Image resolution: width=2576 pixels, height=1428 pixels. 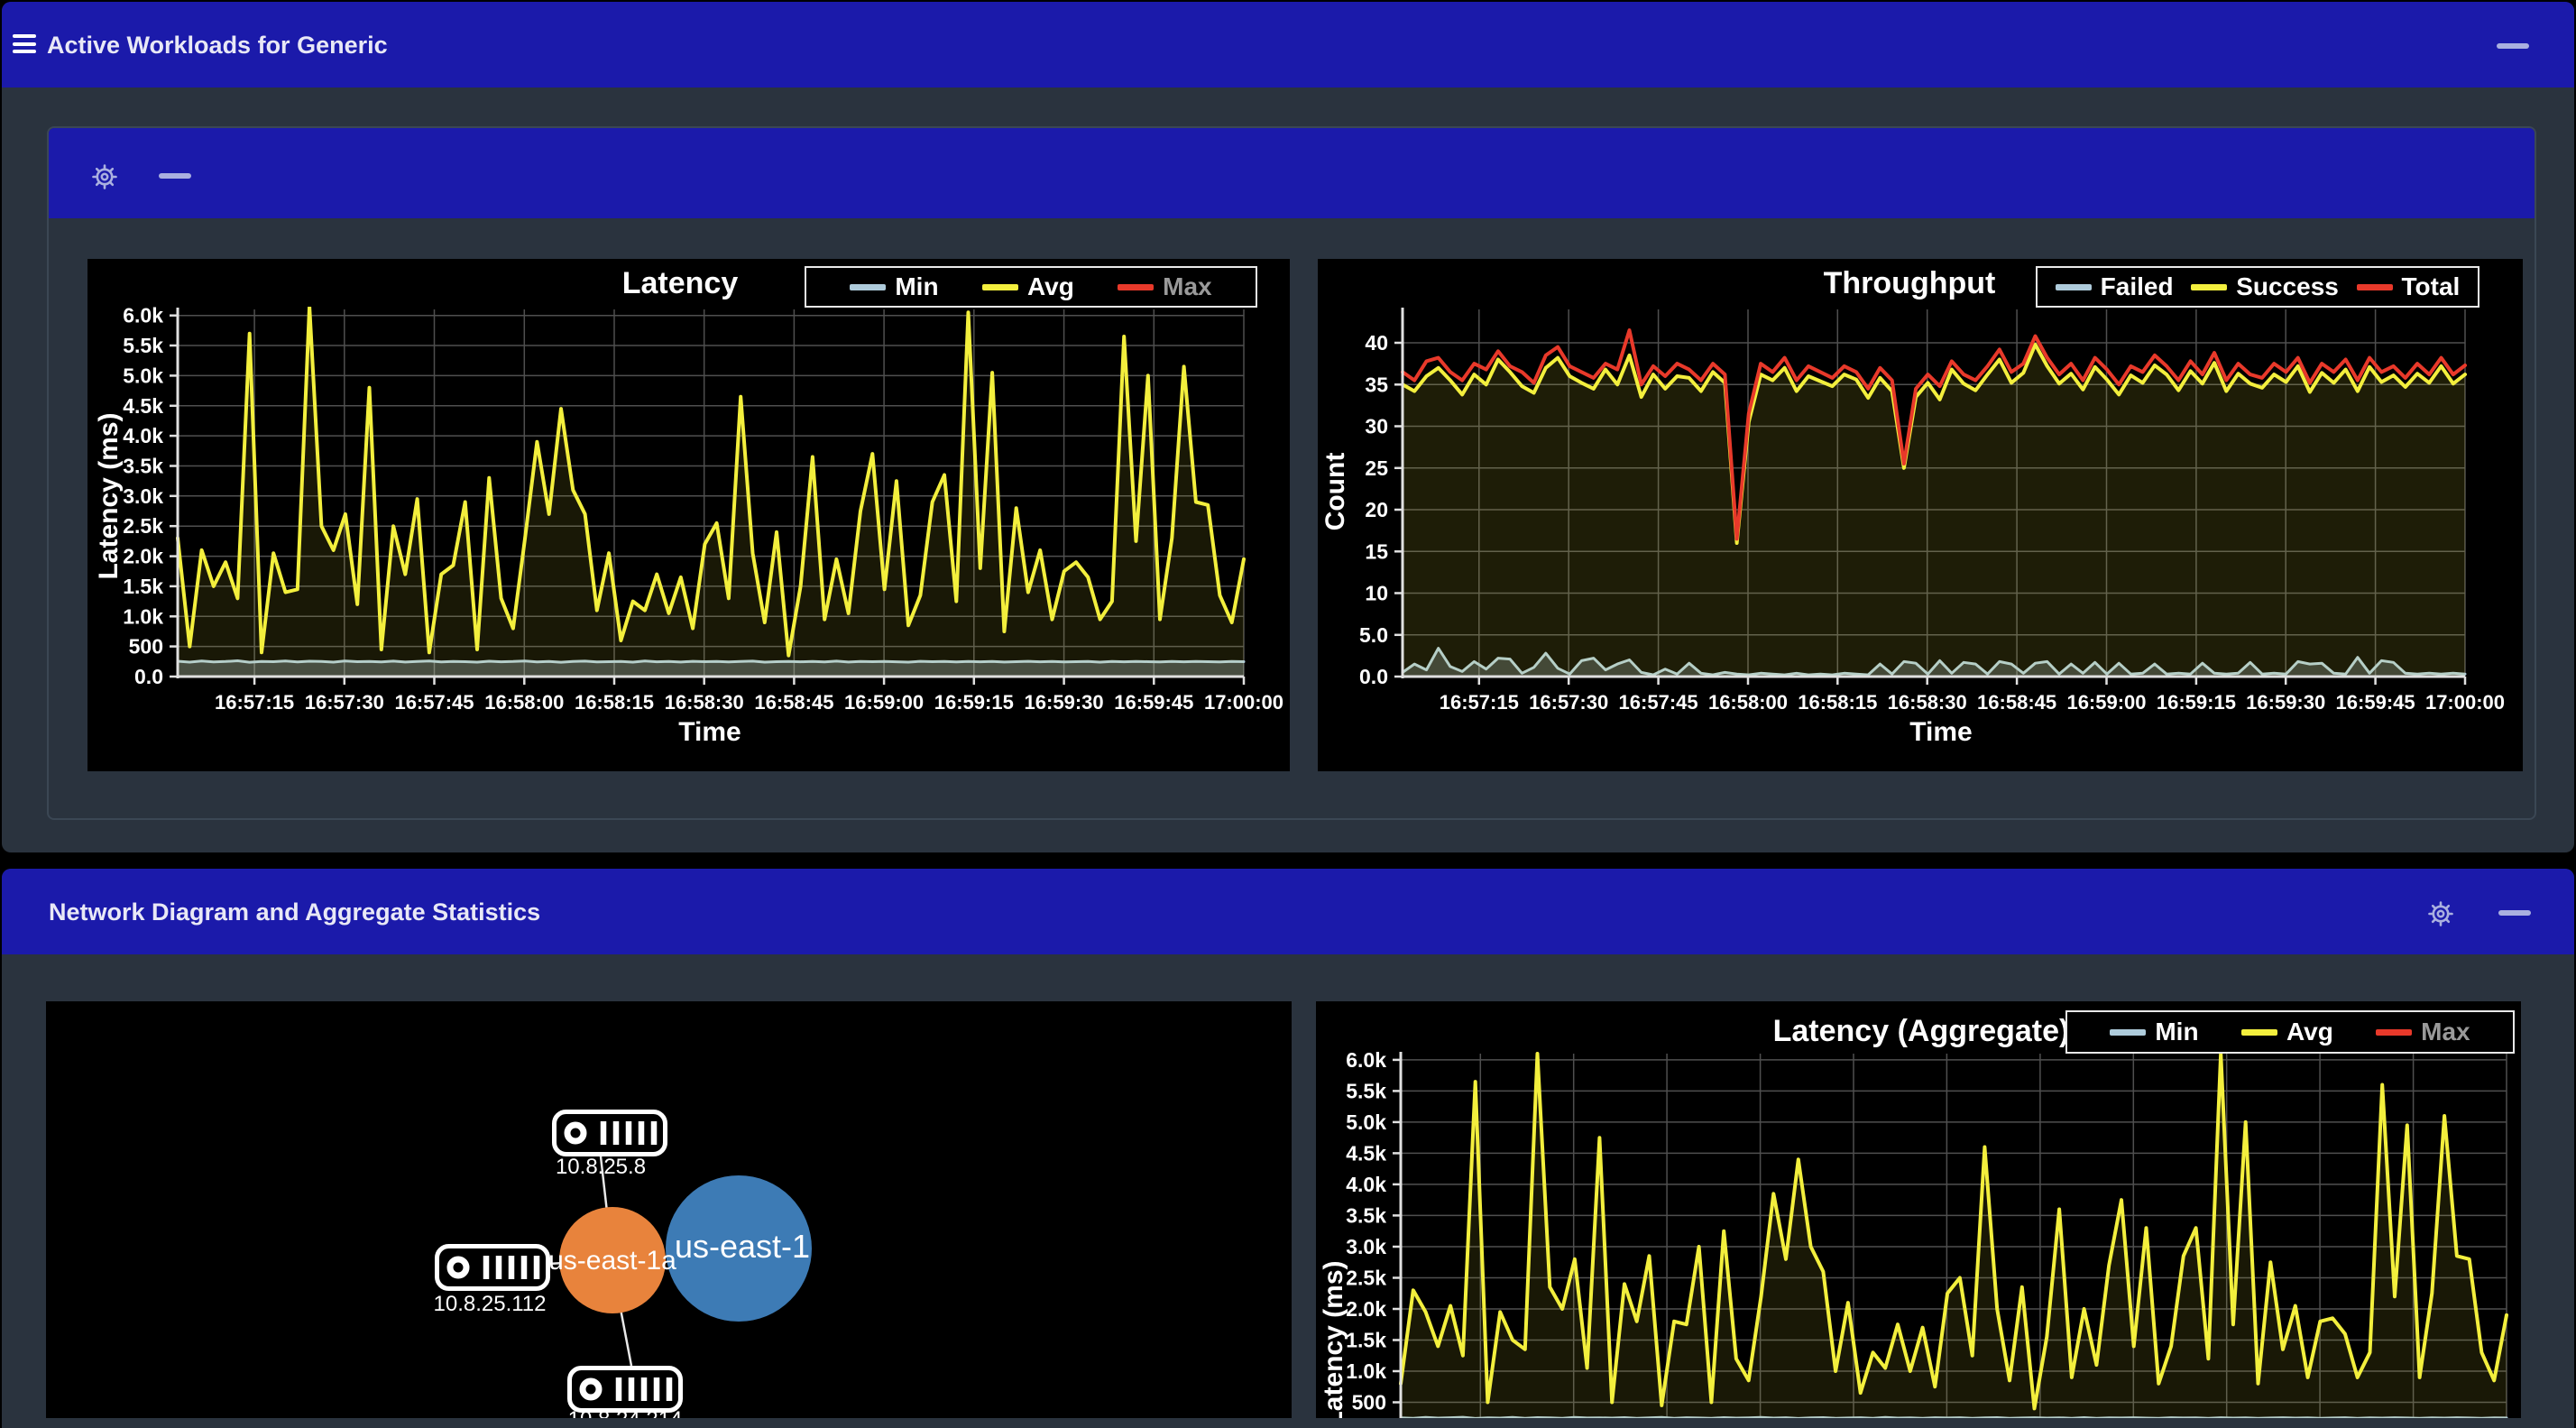 I want to click on legend-item-success: Success, so click(x=2265, y=286).